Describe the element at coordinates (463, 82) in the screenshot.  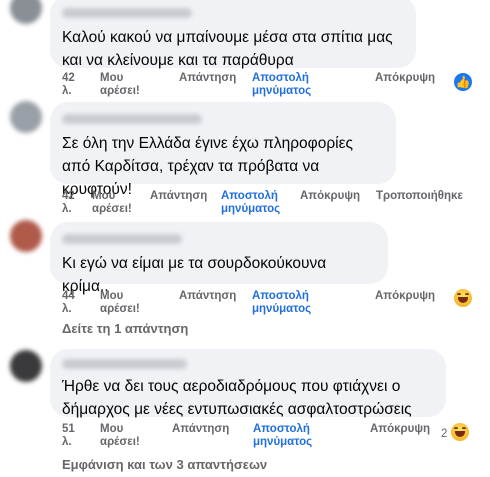
I see `like-icon: 👍` at that location.